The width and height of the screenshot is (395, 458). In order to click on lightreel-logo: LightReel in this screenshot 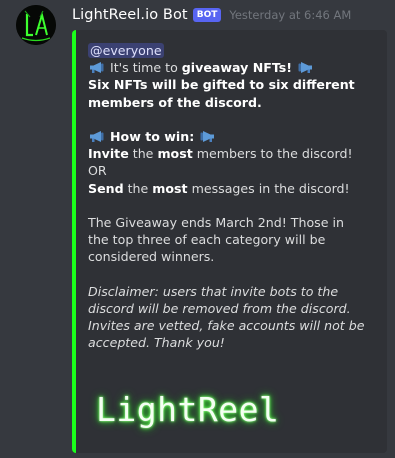, I will do `click(187, 409)`.